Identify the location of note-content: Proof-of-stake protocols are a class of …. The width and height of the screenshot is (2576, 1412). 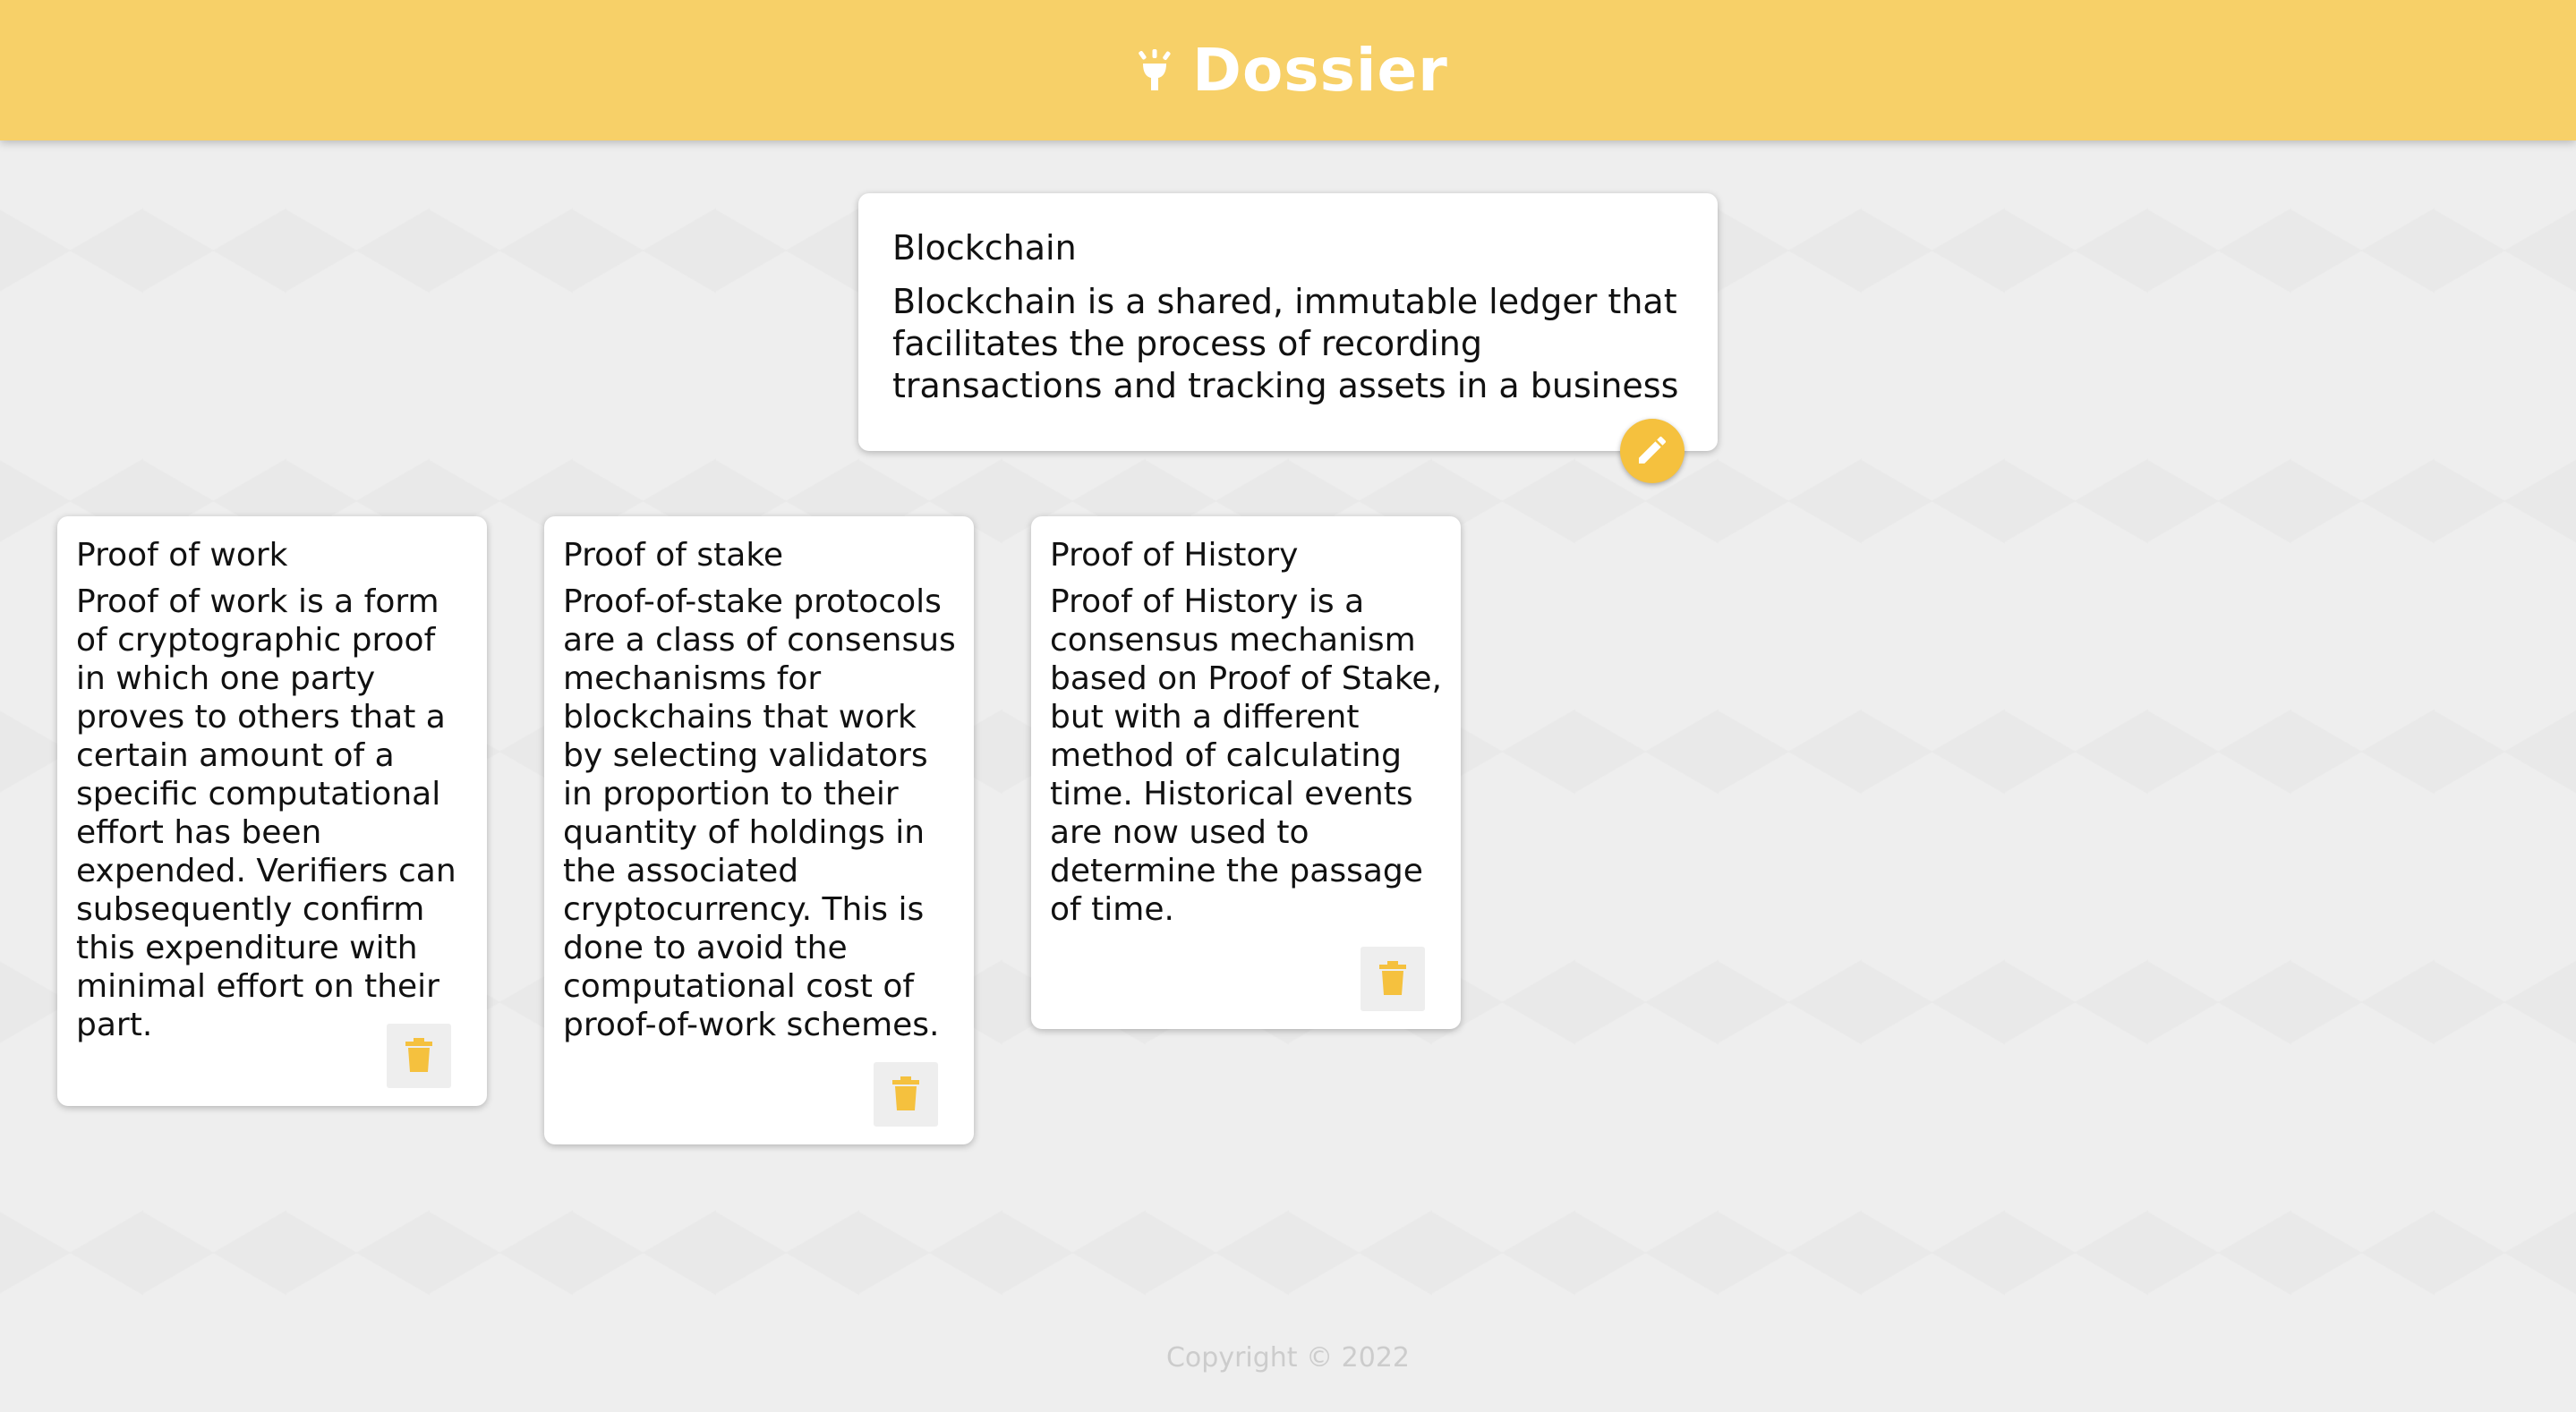
(759, 813).